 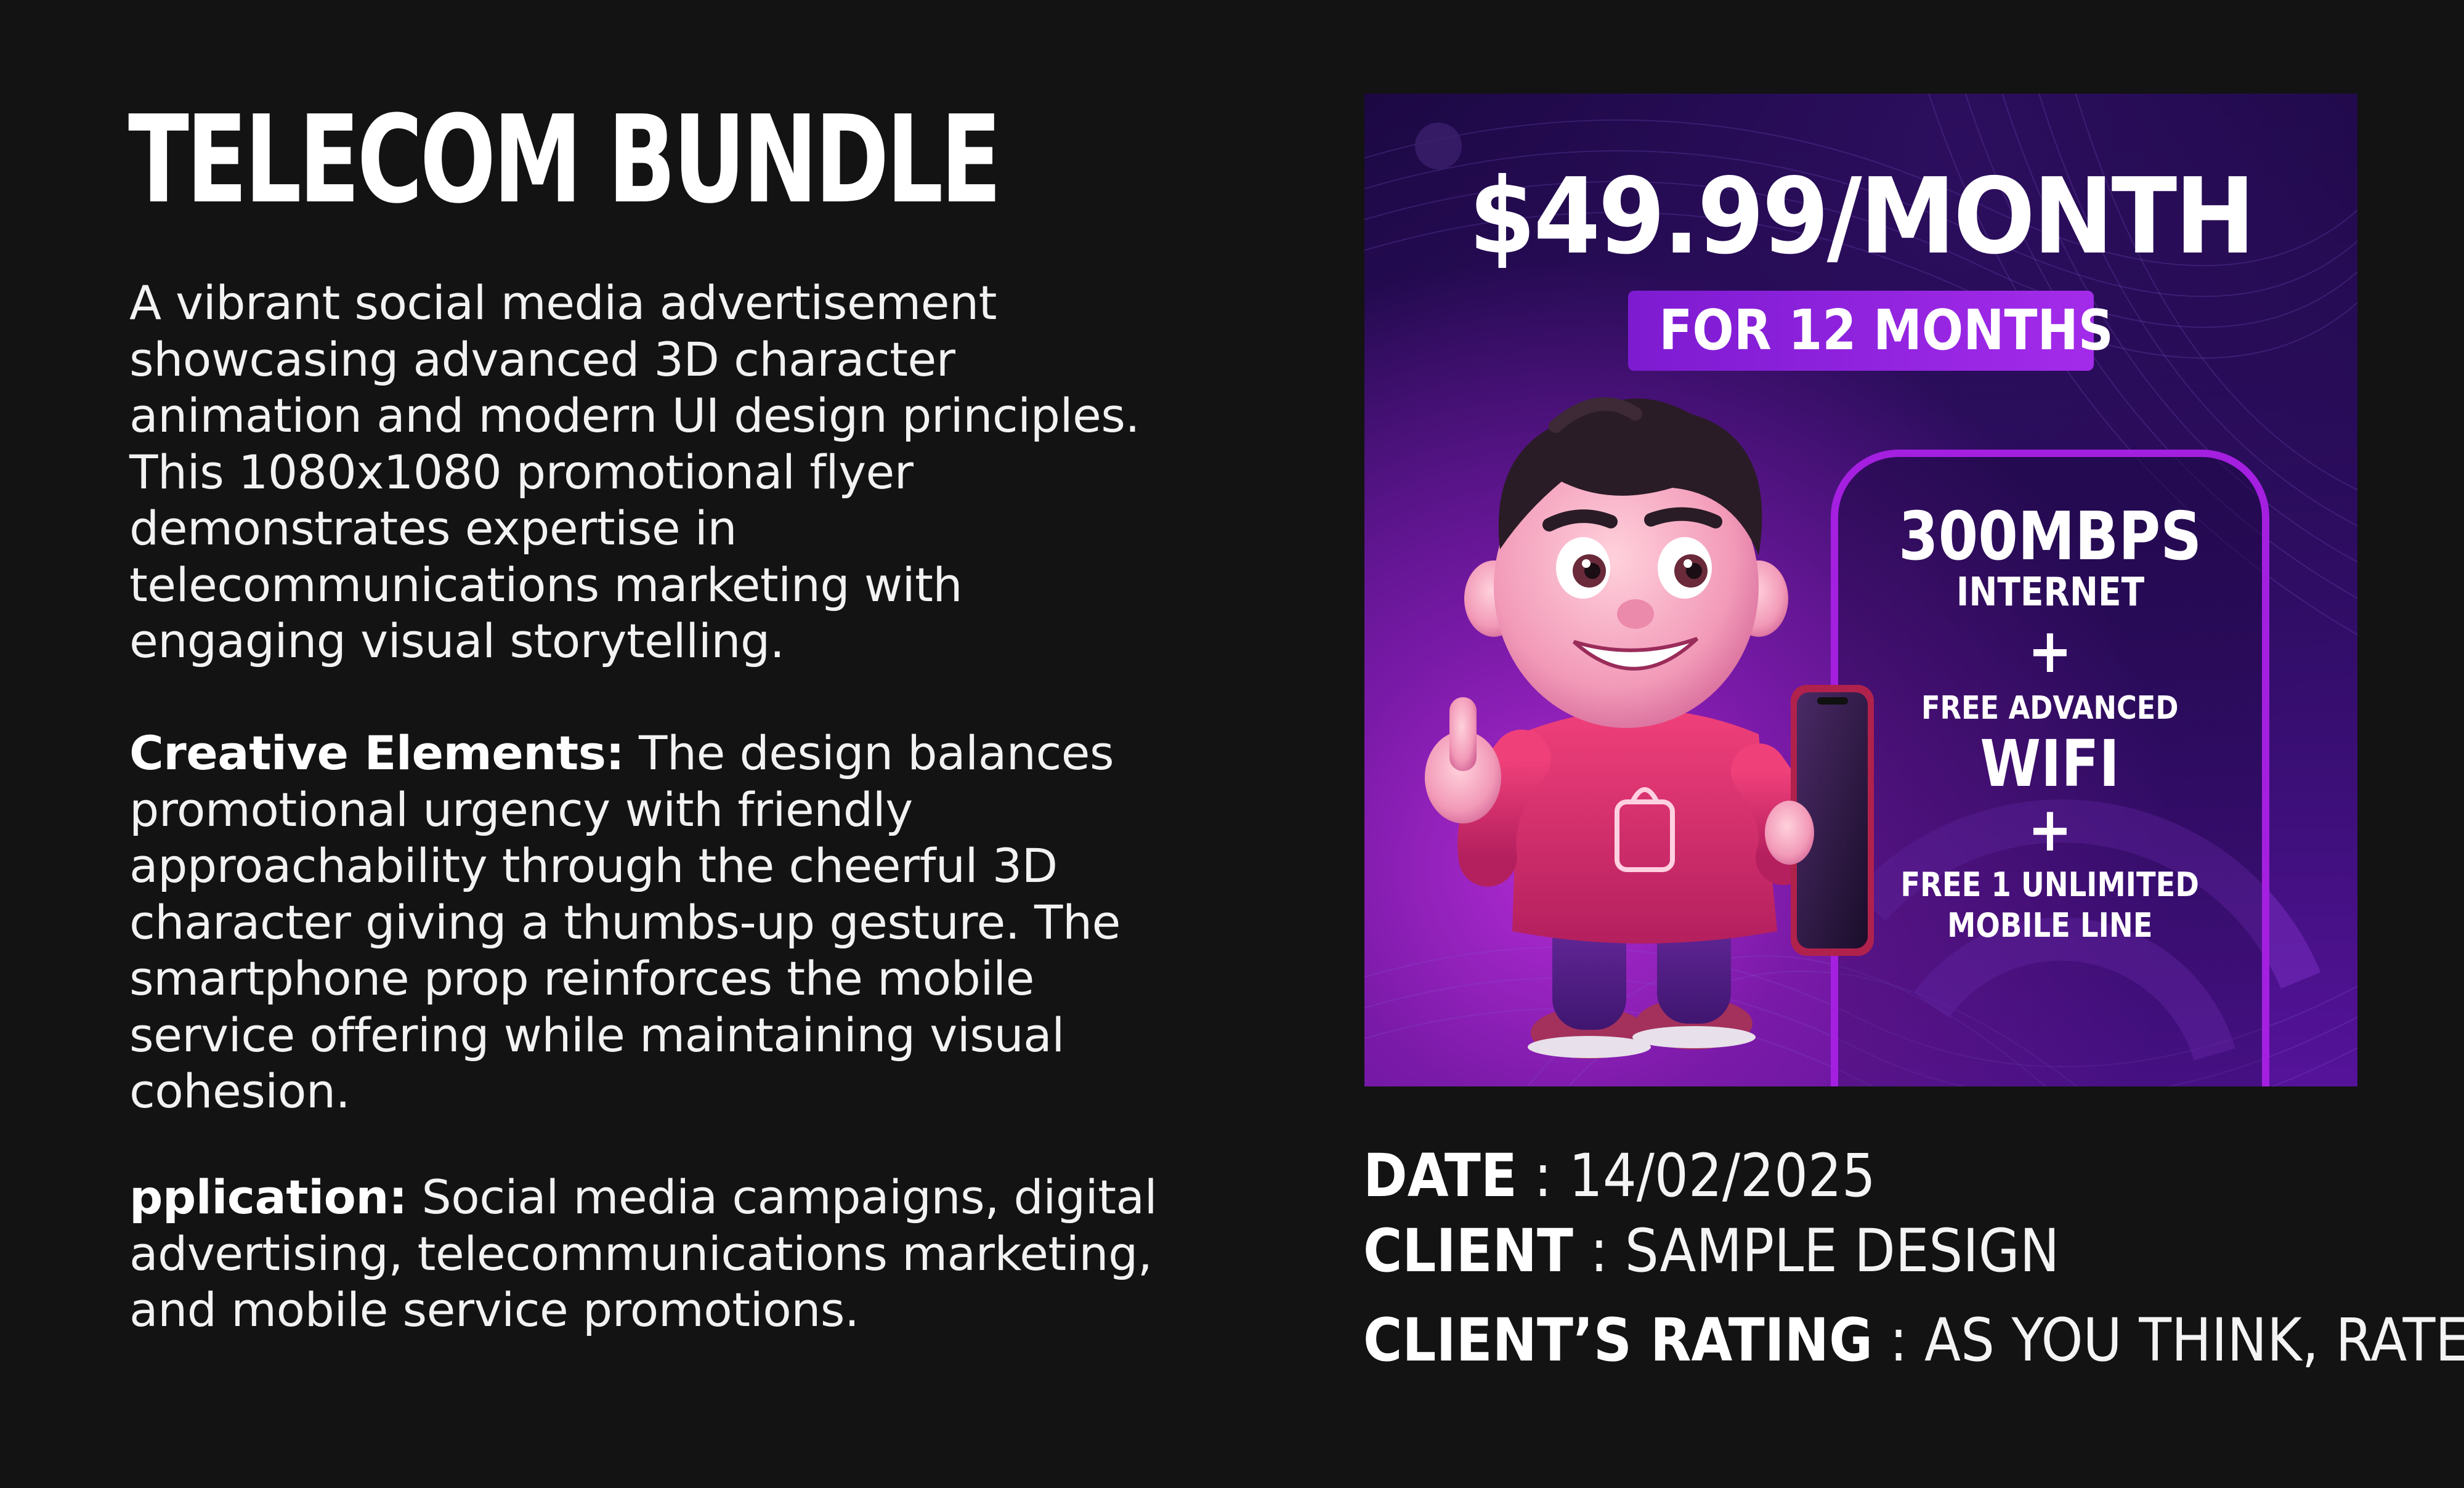 I want to click on rating-row: CLIENT’S RATING : AS YOU THINK, RATE., so click(x=1913, y=1340).